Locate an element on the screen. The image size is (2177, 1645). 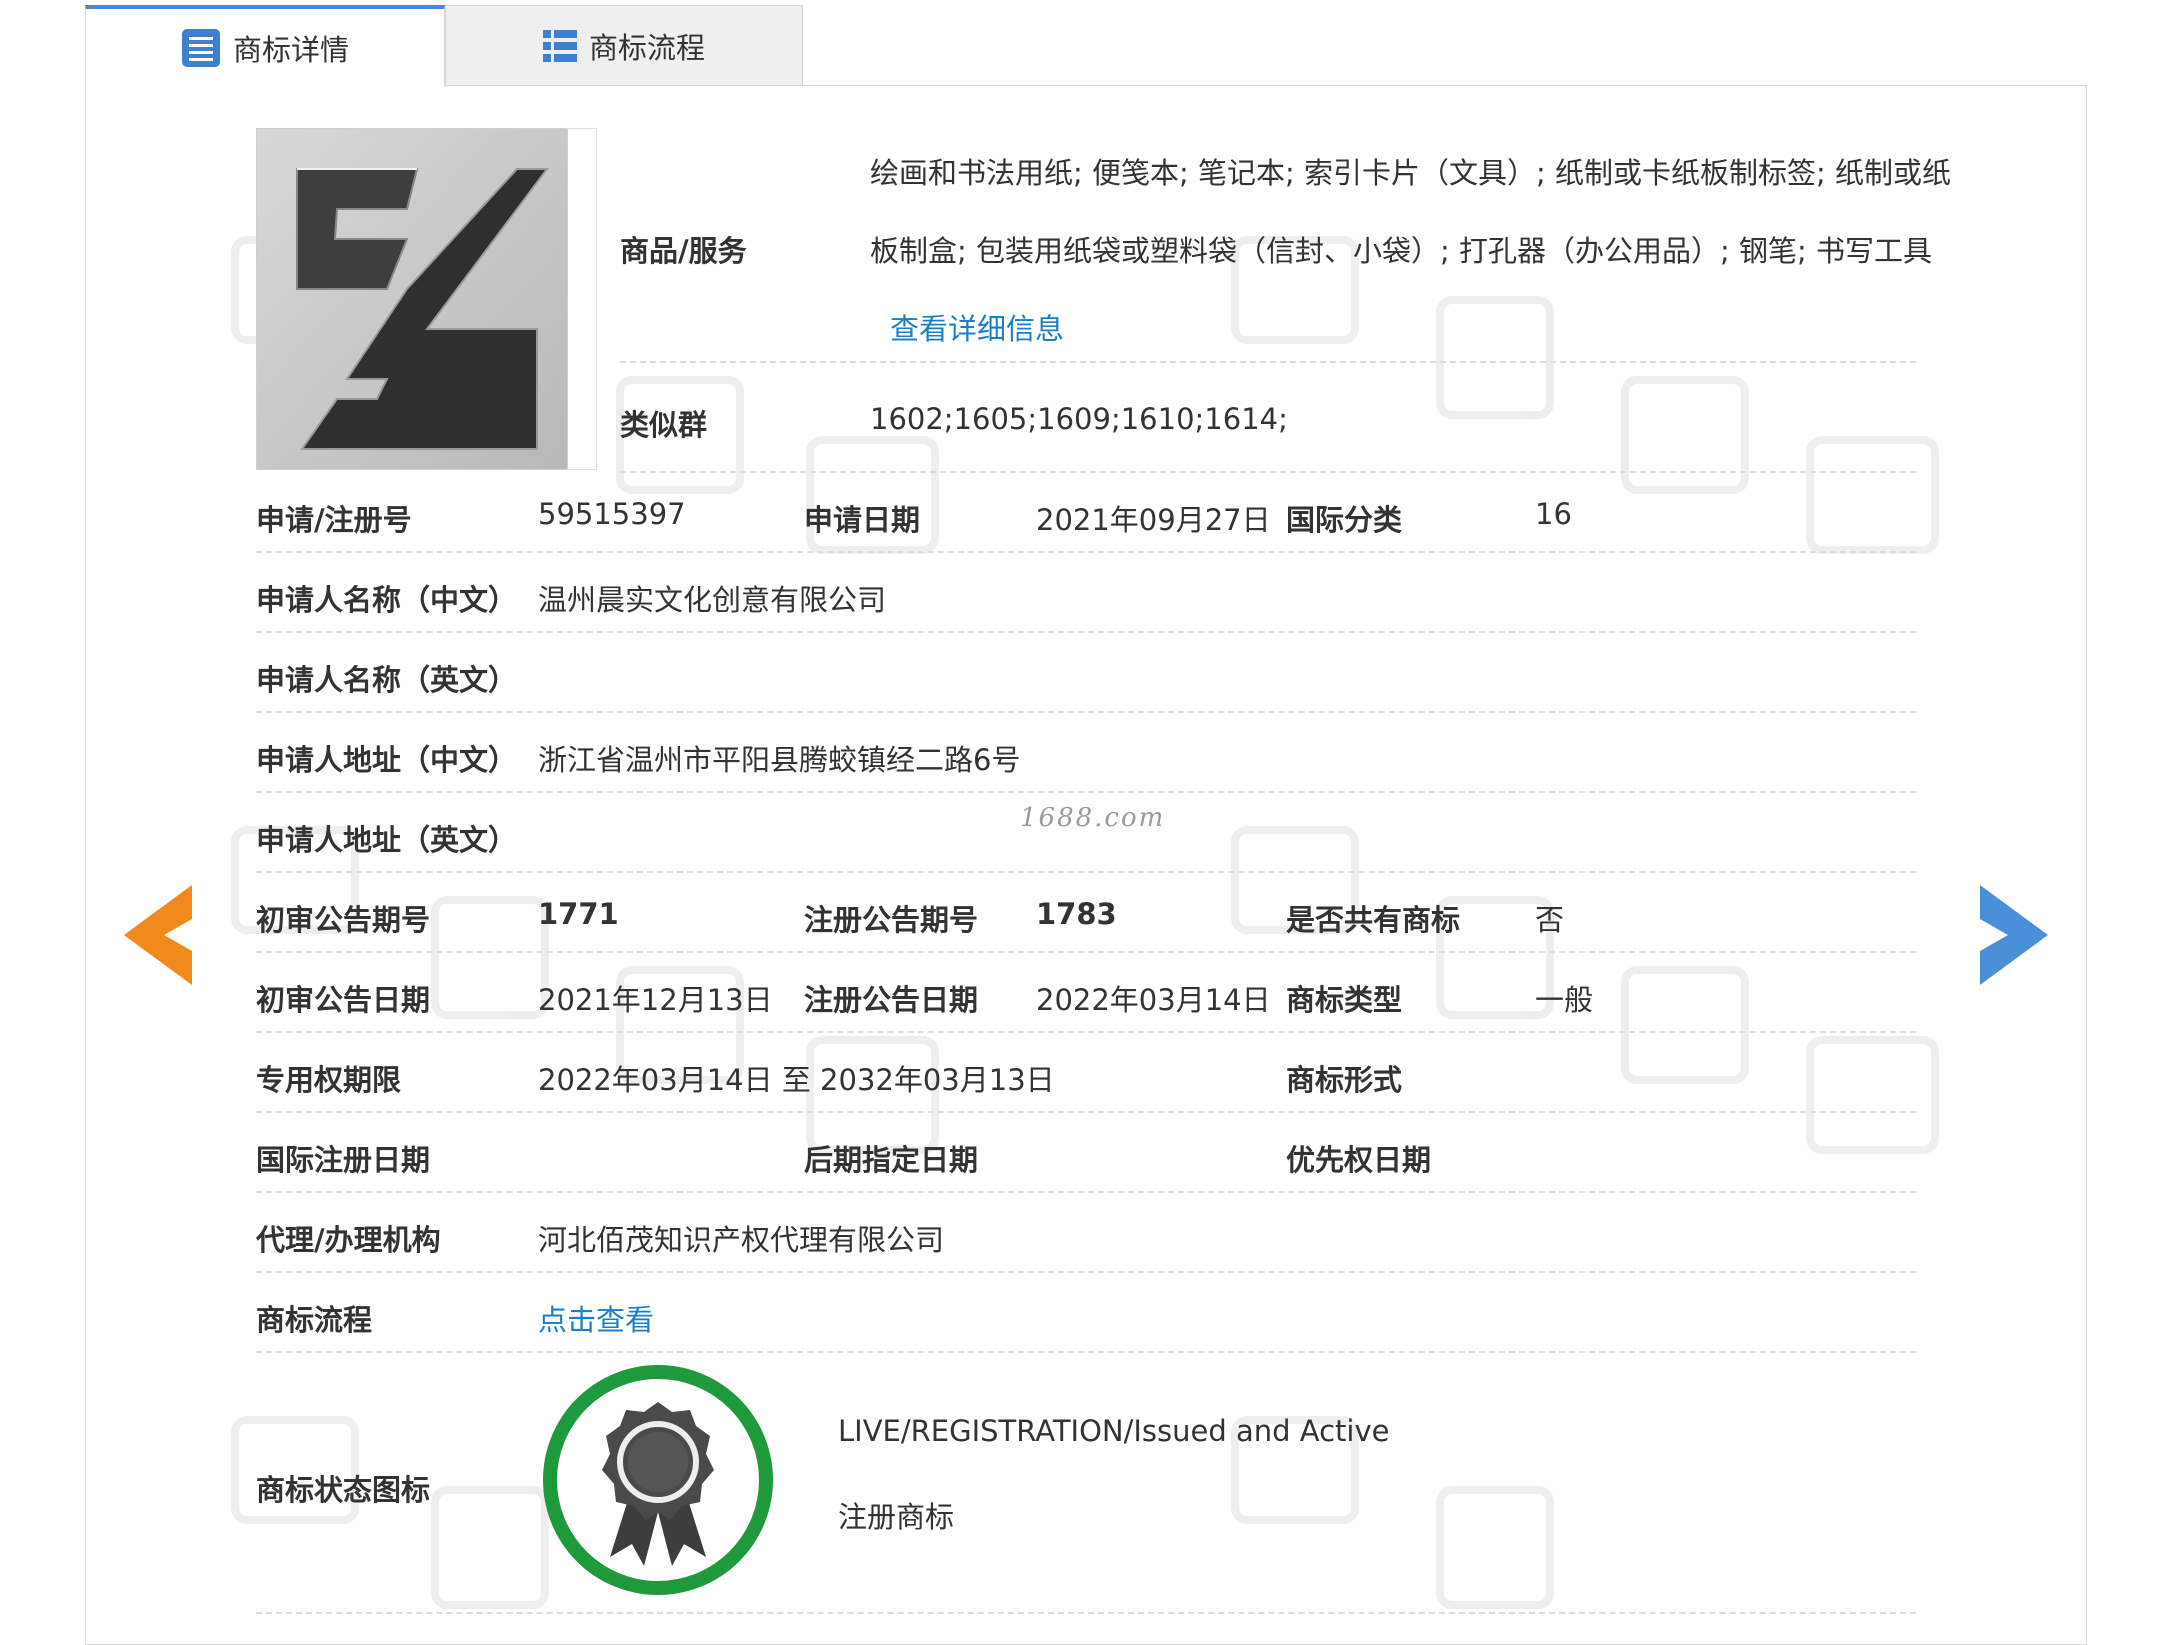
trademark-image-frame is located at coordinates (581, 299).